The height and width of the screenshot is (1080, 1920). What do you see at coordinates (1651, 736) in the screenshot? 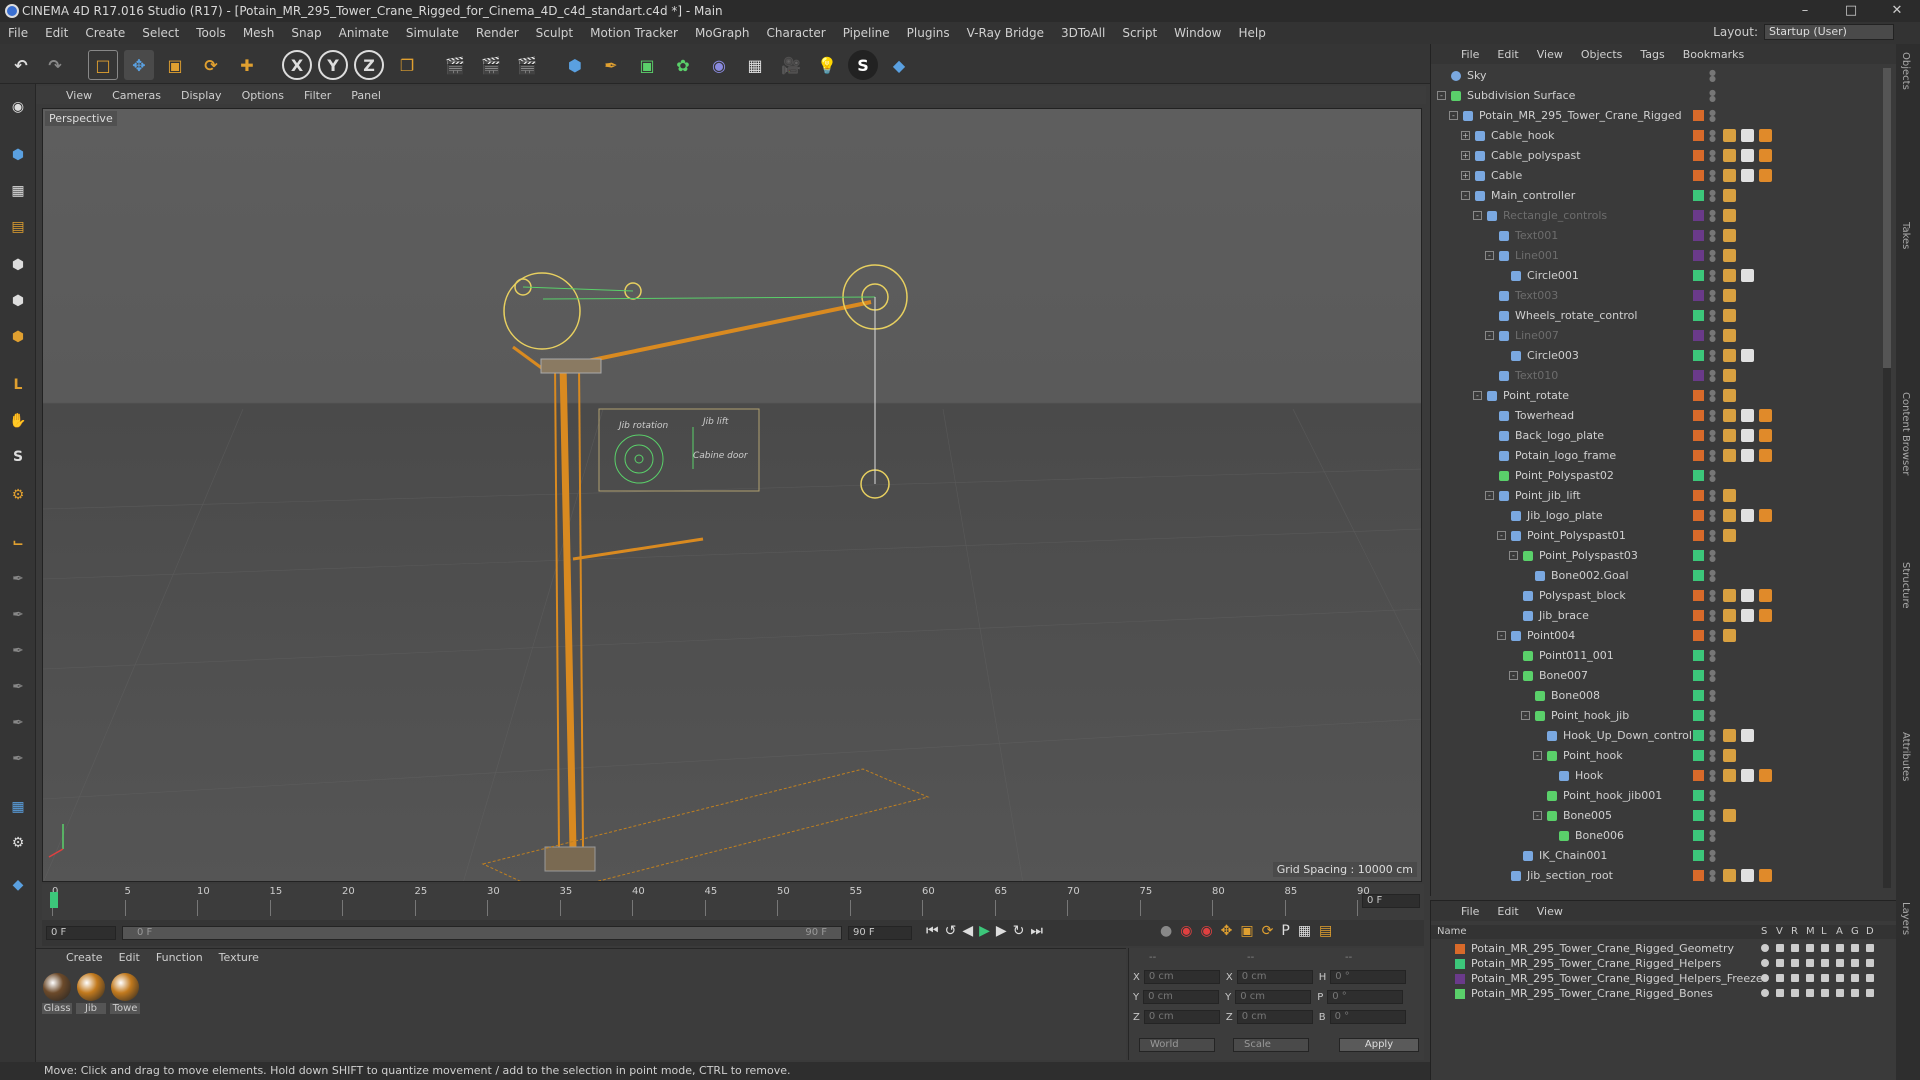
I see `object-row: Hook_Up_Down_control ● ●` at bounding box center [1651, 736].